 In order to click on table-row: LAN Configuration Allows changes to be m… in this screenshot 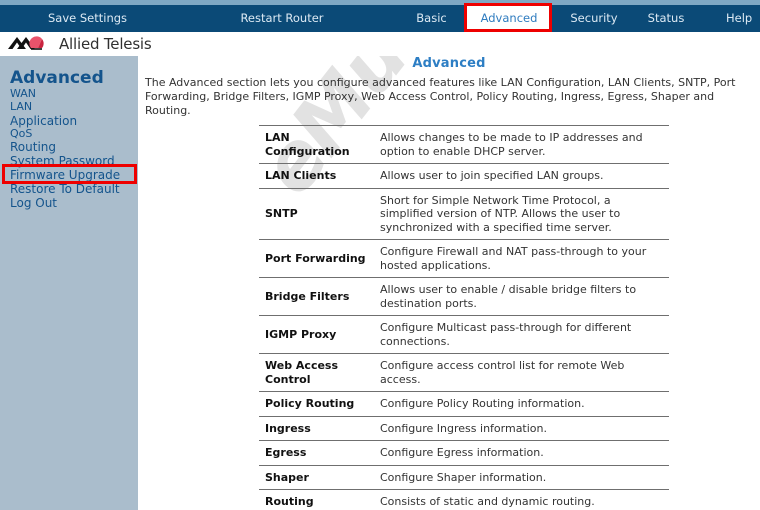, I will do `click(464, 144)`.